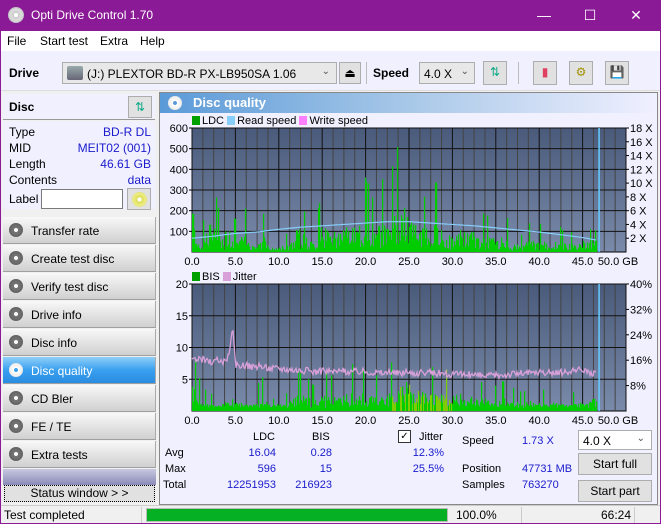  What do you see at coordinates (80, 133) in the screenshot?
I see `disc-field-type: Type BD-R DL` at bounding box center [80, 133].